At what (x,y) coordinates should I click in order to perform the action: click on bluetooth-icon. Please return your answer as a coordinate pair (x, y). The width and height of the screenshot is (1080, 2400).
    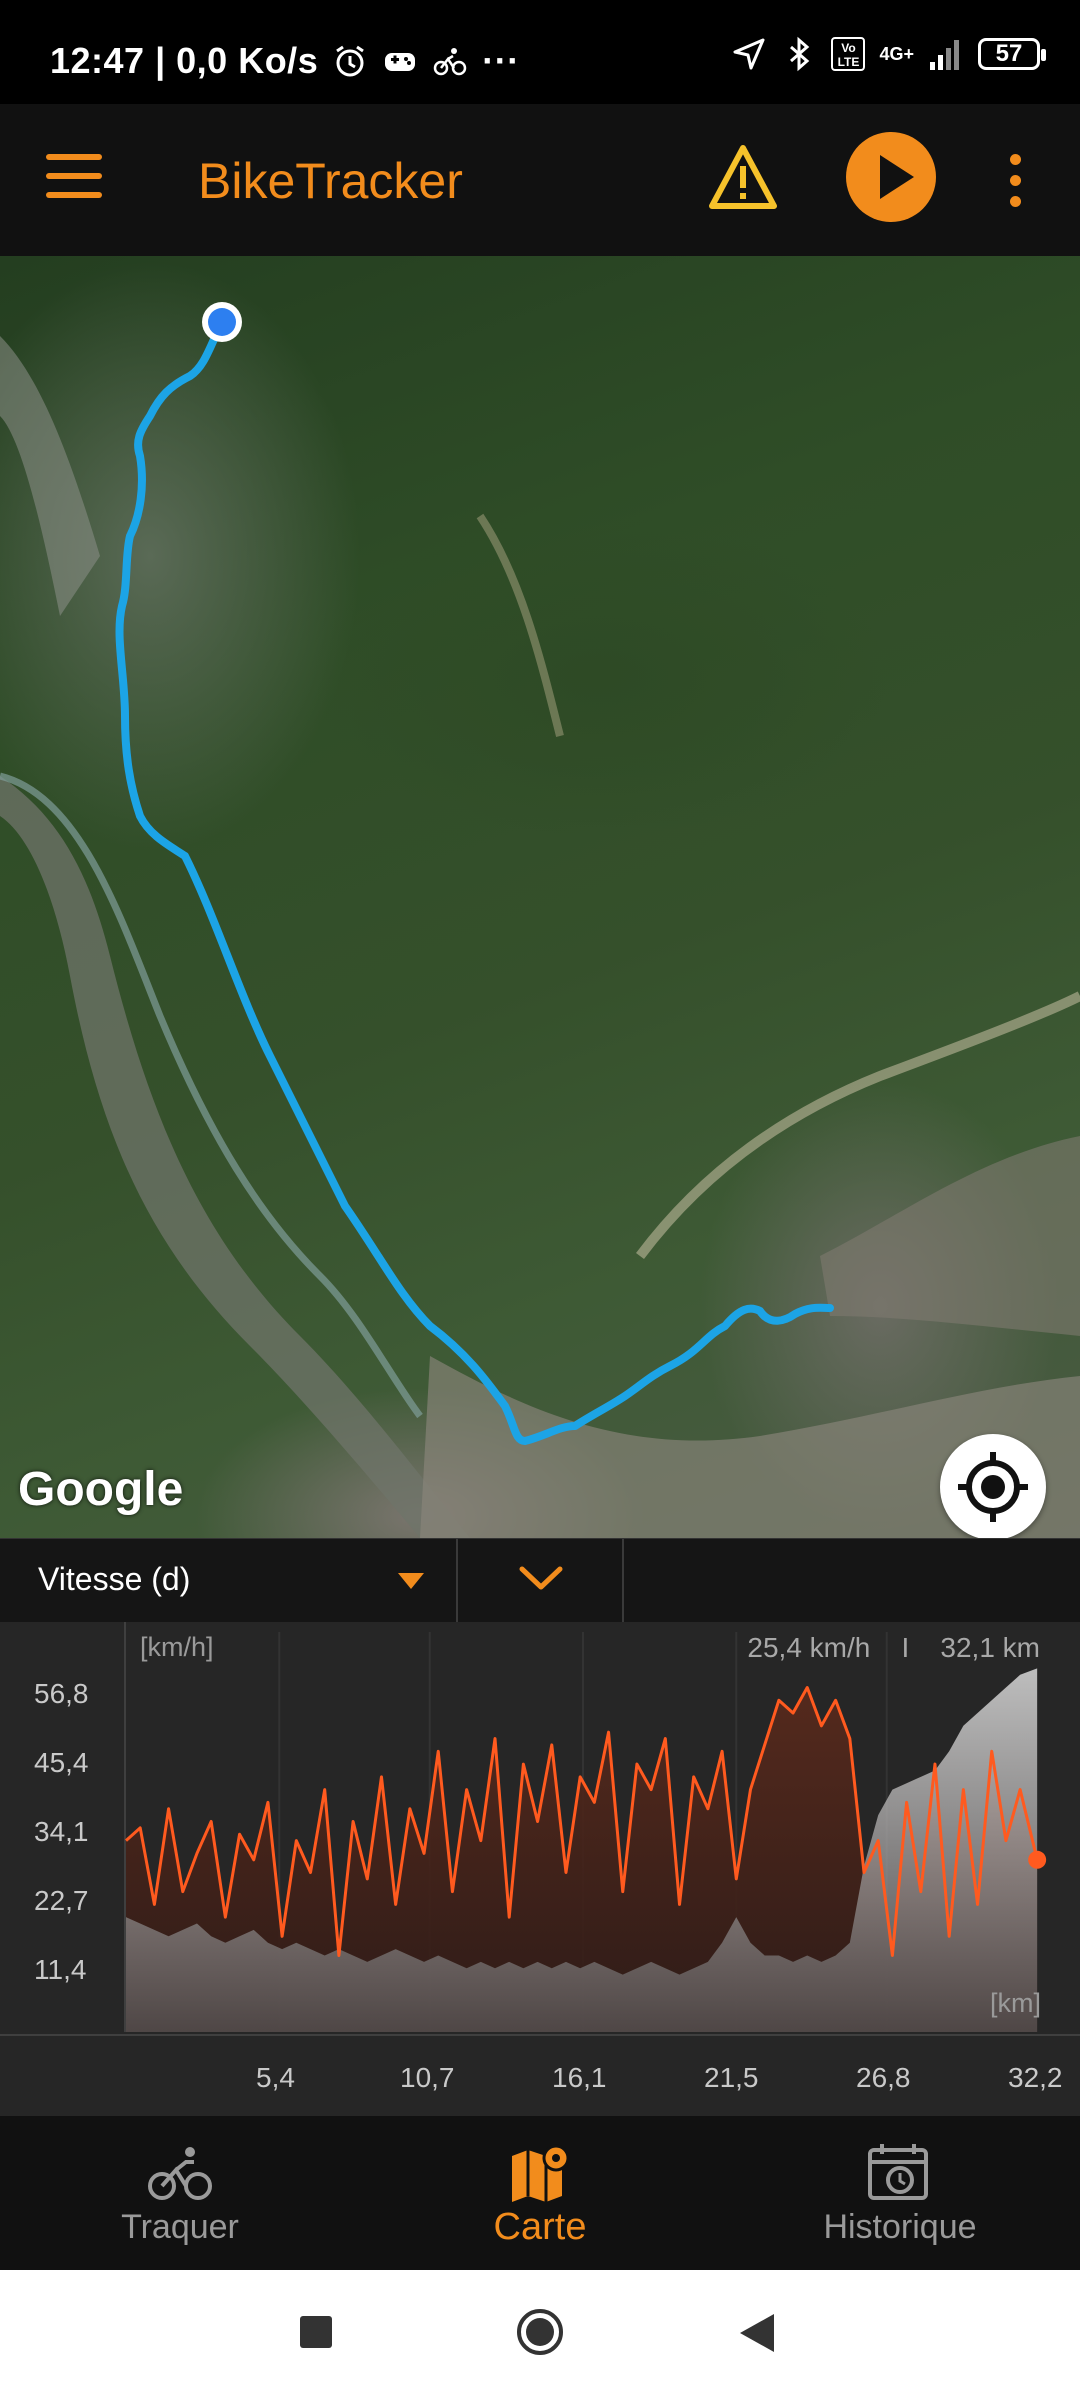
    Looking at the image, I should click on (800, 54).